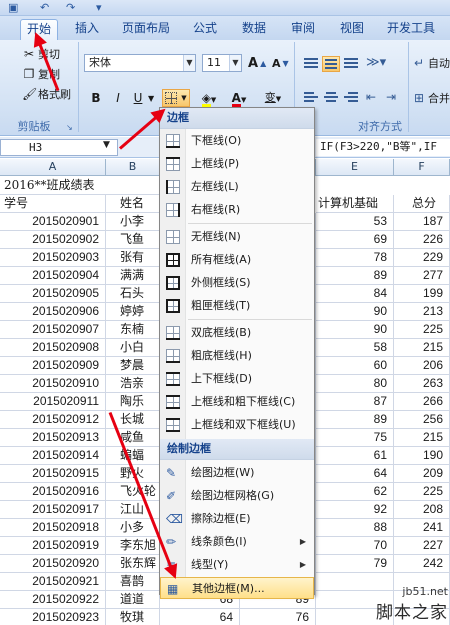 The height and width of the screenshot is (625, 450). What do you see at coordinates (53, 492) in the screenshot?
I see `cell-id: 2015020916` at bounding box center [53, 492].